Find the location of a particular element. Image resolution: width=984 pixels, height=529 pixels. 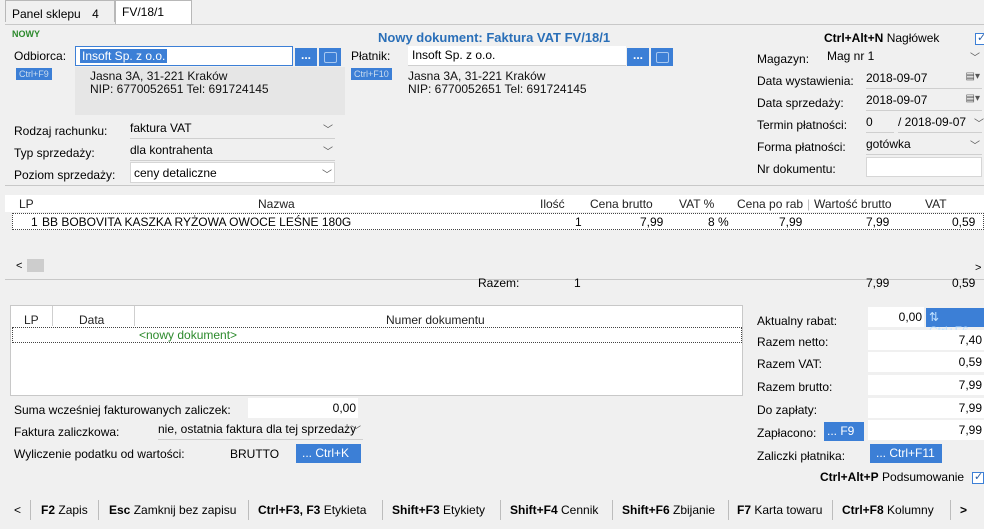

bottom-scroll-left-icon: < is located at coordinates (17, 510).